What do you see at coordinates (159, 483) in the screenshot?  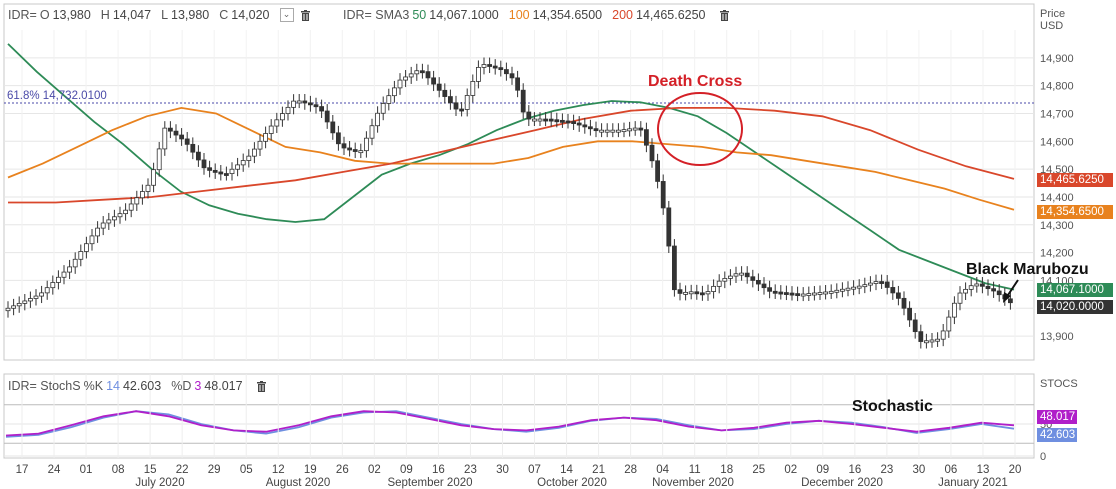 I see `month-label: July 2020` at bounding box center [159, 483].